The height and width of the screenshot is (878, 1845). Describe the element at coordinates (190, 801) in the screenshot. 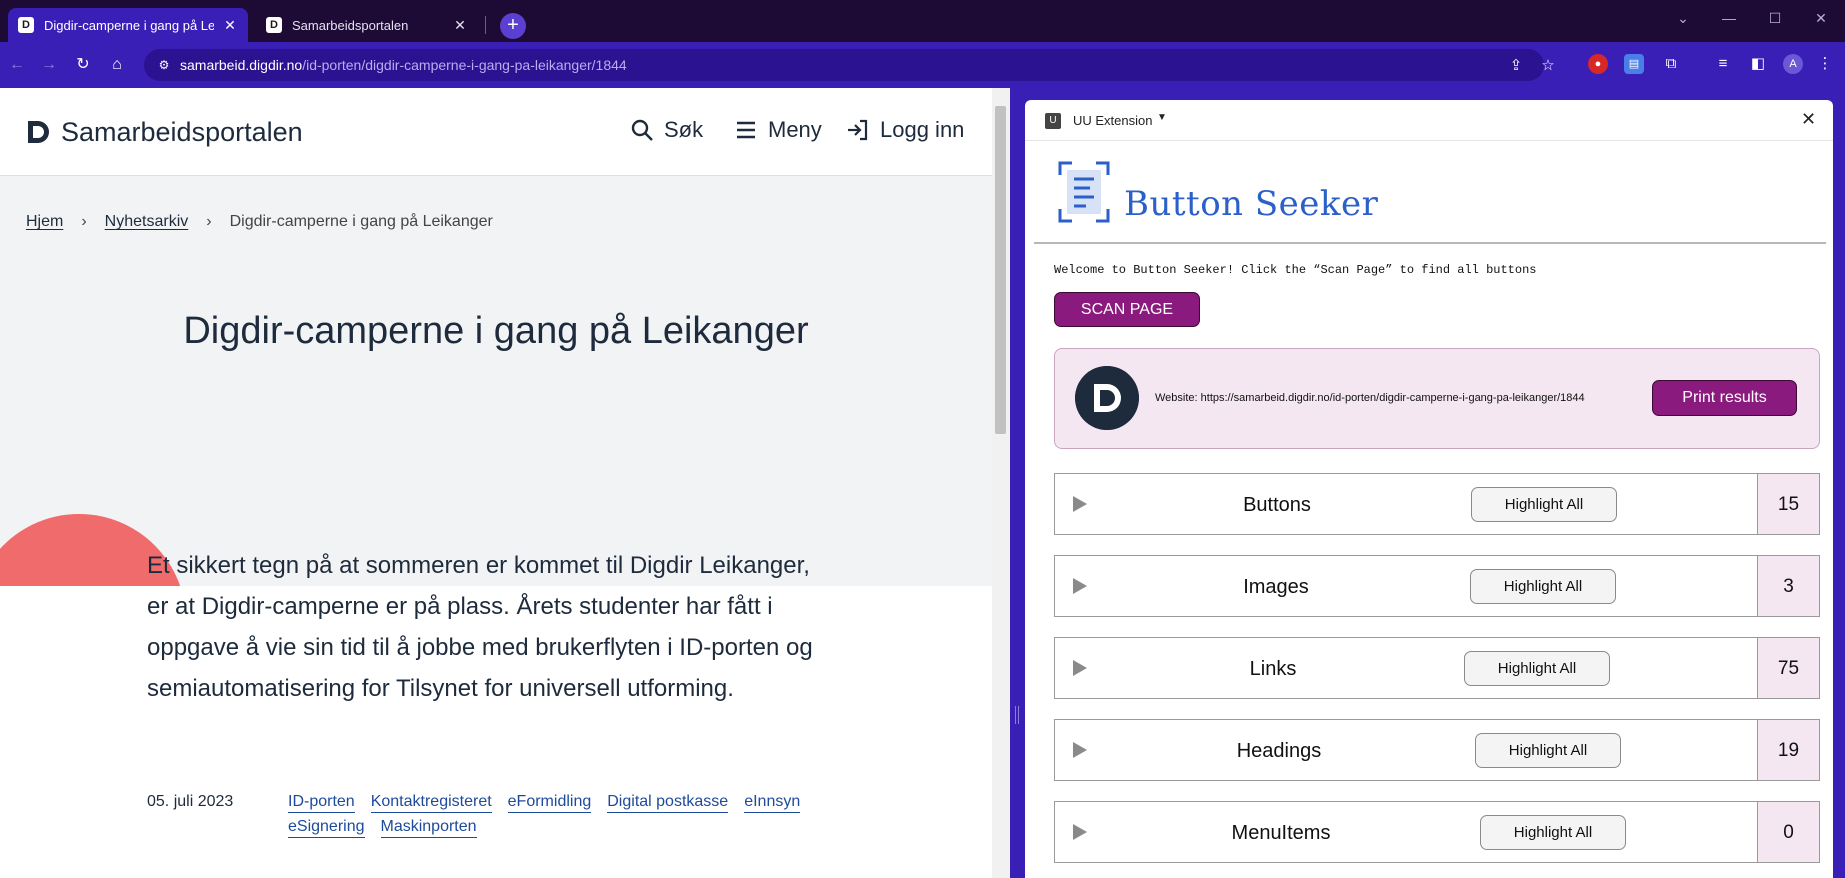

I see `publish-date: 05. juli 2023` at that location.